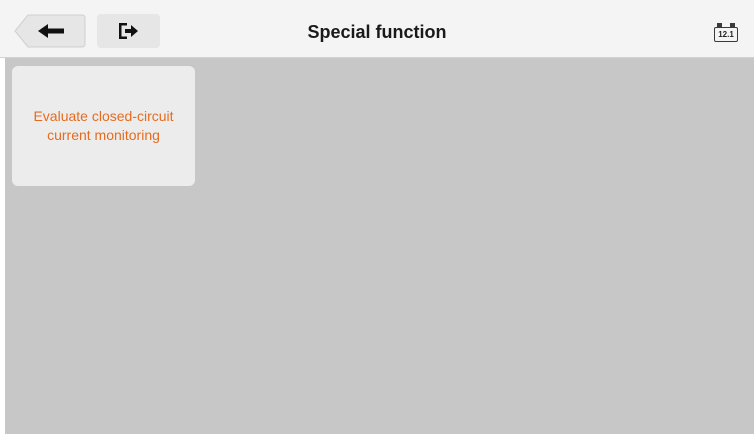 Image resolution: width=754 pixels, height=434 pixels. I want to click on battery-body: 12.1, so click(726, 34).